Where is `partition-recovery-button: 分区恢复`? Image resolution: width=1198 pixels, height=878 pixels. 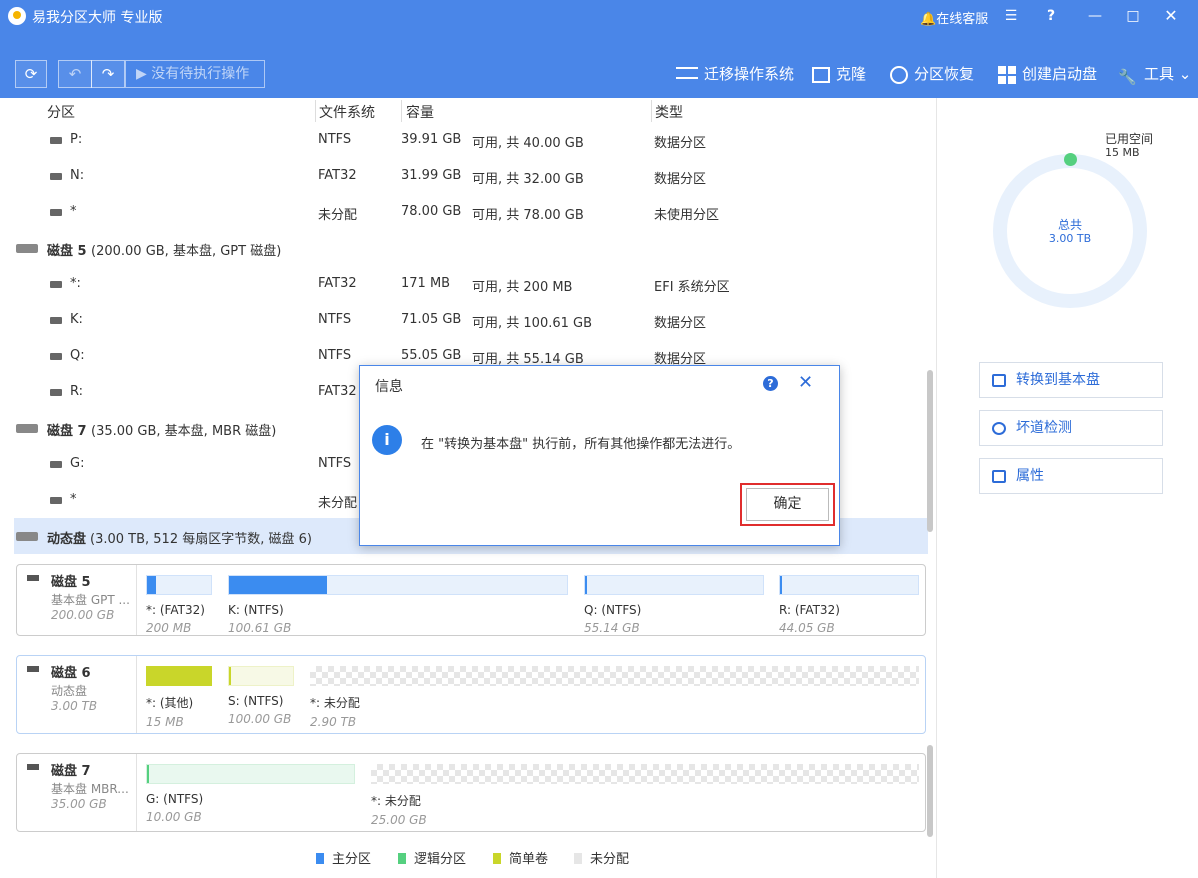
partition-recovery-button: 分区恢复 is located at coordinates (932, 74).